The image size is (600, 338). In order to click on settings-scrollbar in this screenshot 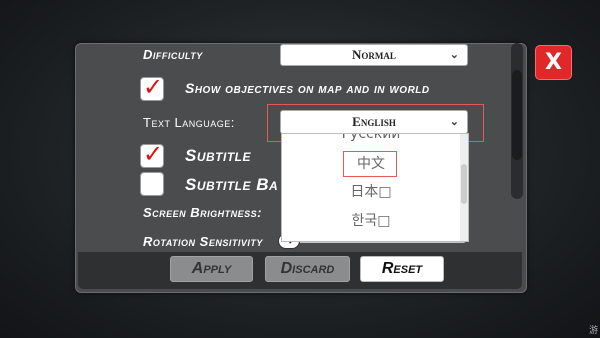, I will do `click(517, 121)`.